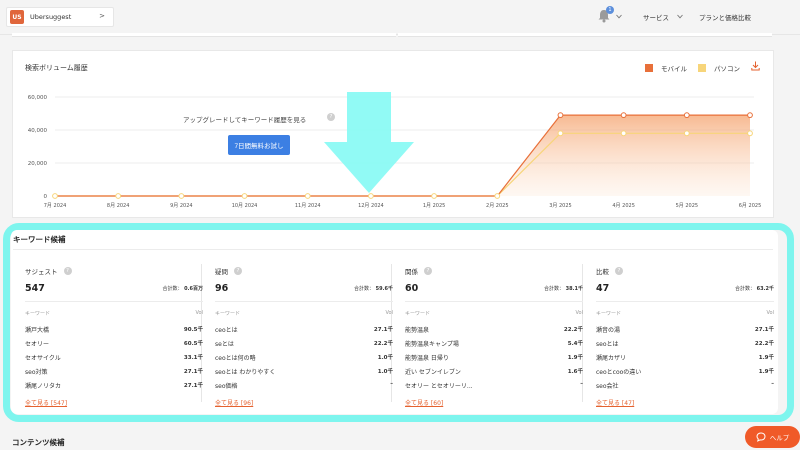 The image size is (800, 450). Describe the element at coordinates (226, 385) in the screenshot. I see `keyword-text: seo価格` at that location.